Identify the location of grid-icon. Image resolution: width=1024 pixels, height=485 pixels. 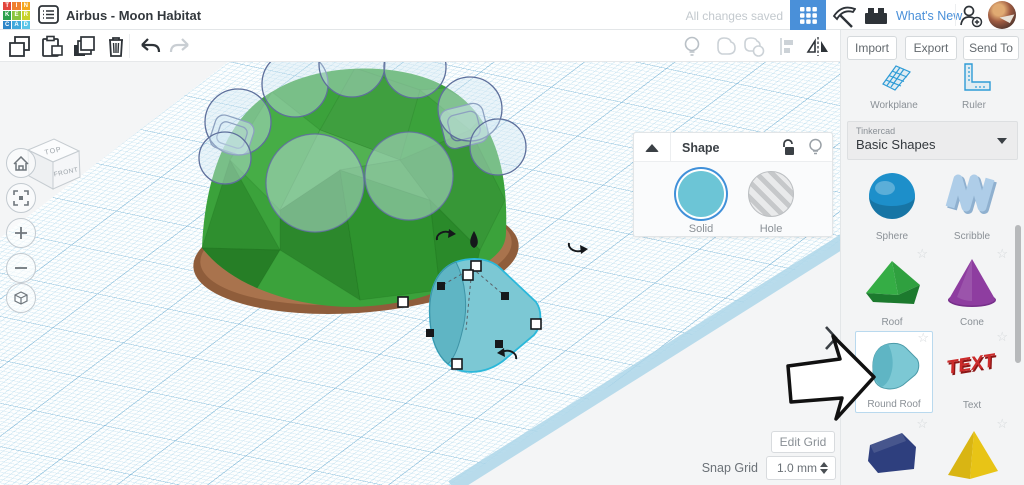
(808, 15).